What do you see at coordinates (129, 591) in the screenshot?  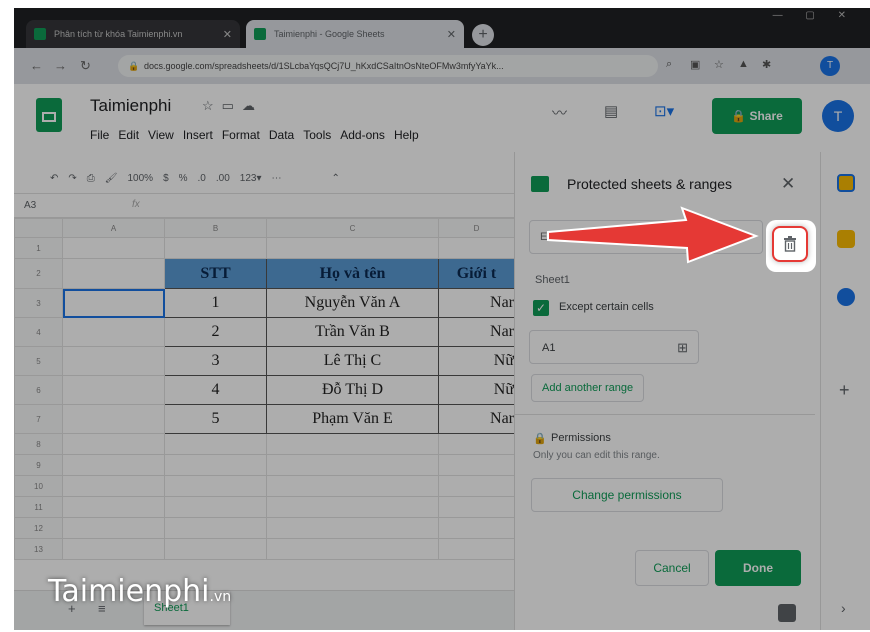 I see `watermark-brand: Taimienphi` at bounding box center [129, 591].